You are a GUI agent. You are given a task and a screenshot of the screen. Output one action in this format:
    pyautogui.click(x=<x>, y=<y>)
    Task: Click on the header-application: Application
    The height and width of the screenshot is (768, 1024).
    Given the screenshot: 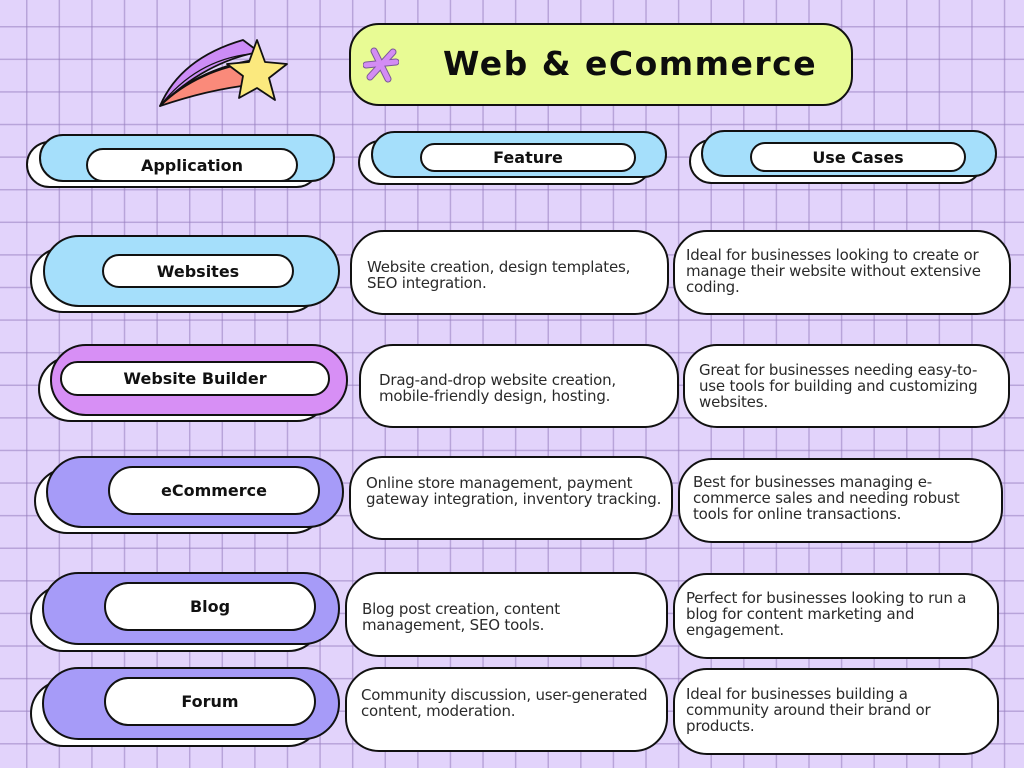 What is the action you would take?
    pyautogui.click(x=181, y=162)
    